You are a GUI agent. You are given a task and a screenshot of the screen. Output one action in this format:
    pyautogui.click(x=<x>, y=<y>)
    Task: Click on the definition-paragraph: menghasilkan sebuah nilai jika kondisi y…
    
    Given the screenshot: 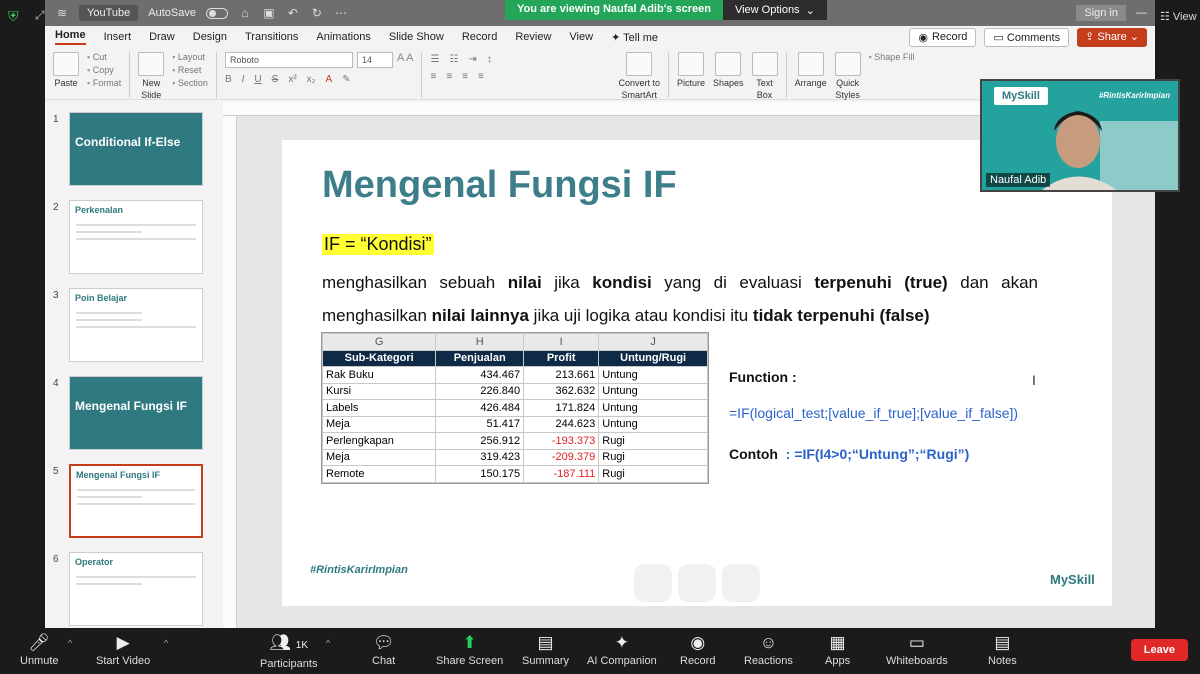 What is the action you would take?
    pyautogui.click(x=680, y=299)
    